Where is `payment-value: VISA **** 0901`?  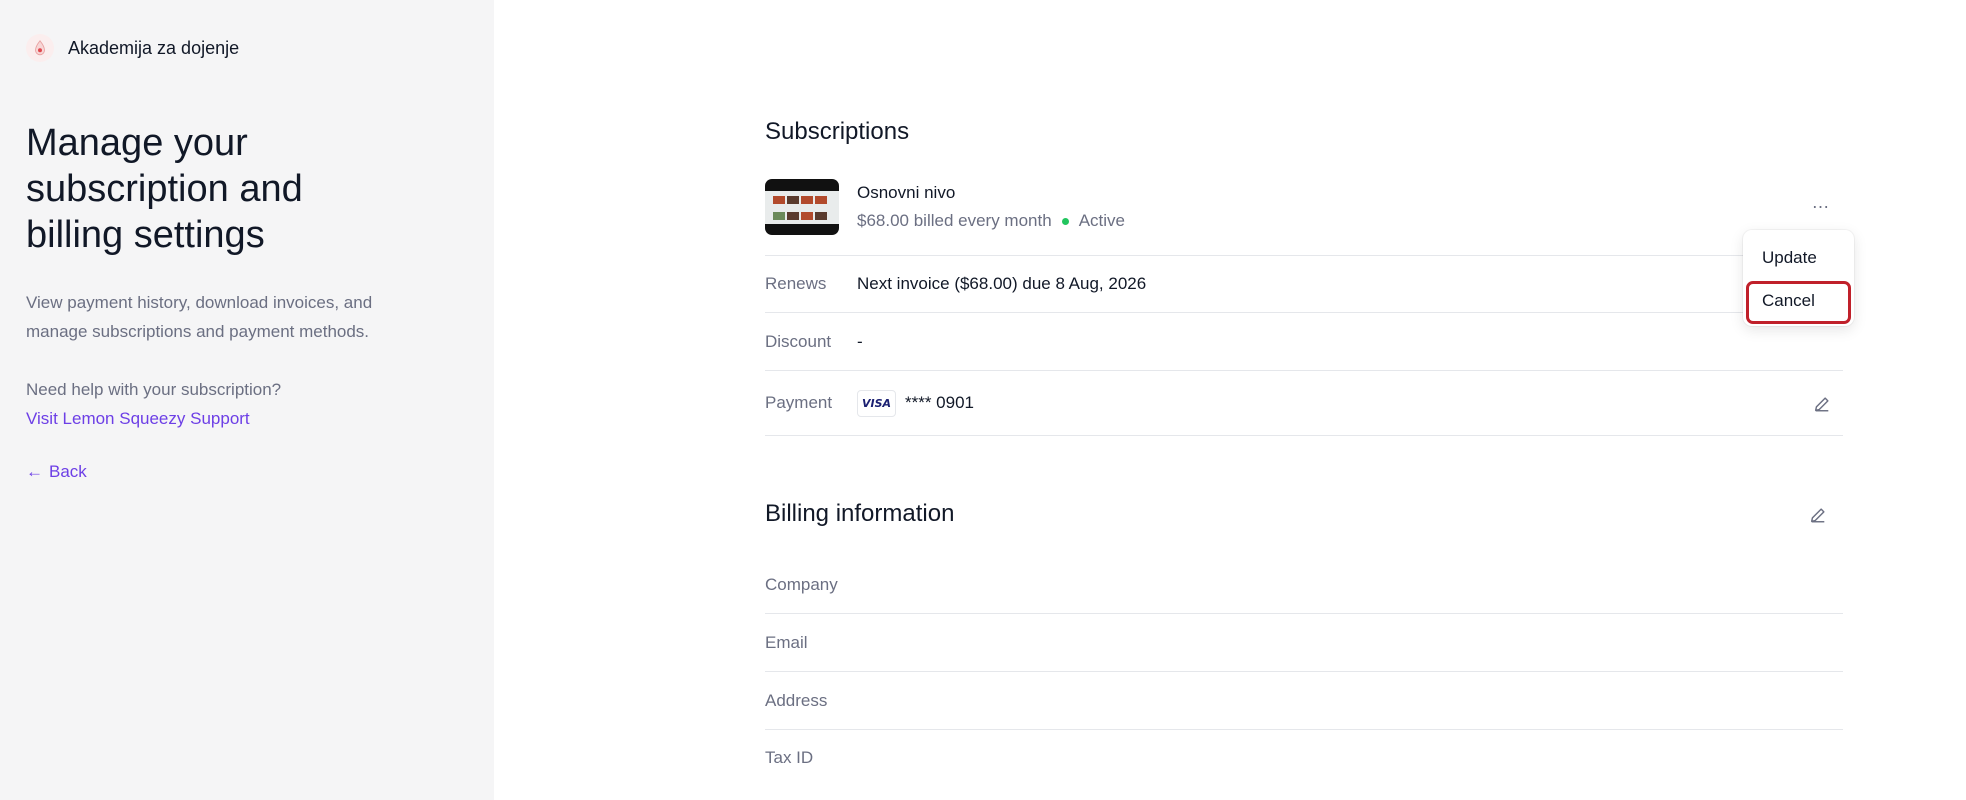
payment-value: VISA **** 0901 is located at coordinates (916, 403).